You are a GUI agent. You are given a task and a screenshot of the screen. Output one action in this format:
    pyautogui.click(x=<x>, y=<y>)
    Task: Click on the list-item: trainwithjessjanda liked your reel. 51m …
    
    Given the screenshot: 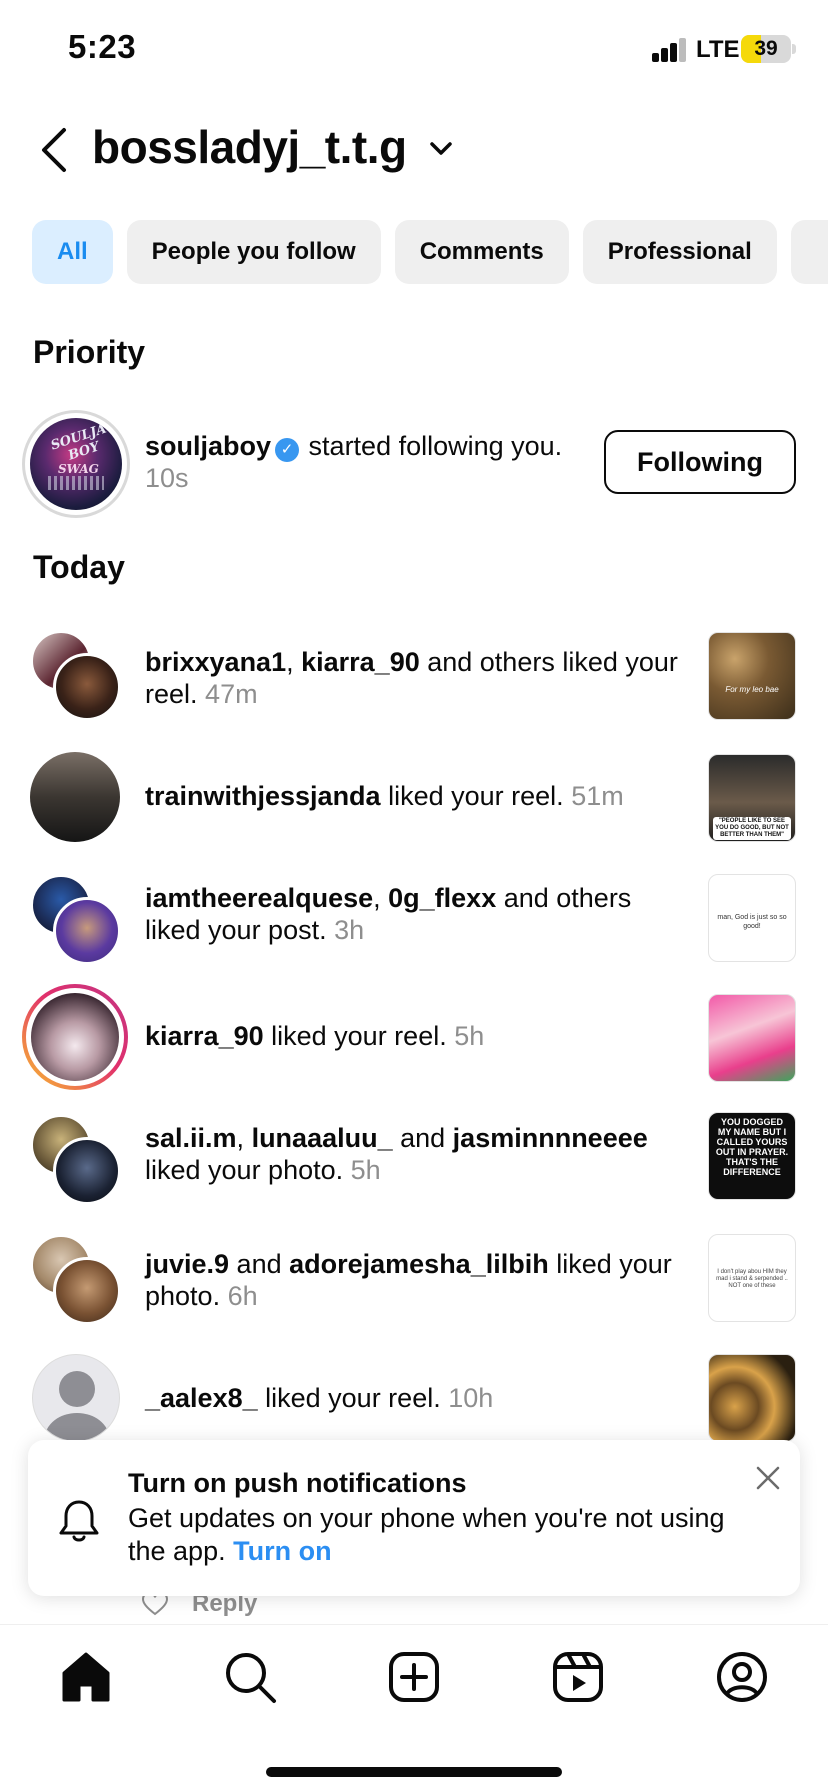 What is the action you would take?
    pyautogui.click(x=414, y=800)
    